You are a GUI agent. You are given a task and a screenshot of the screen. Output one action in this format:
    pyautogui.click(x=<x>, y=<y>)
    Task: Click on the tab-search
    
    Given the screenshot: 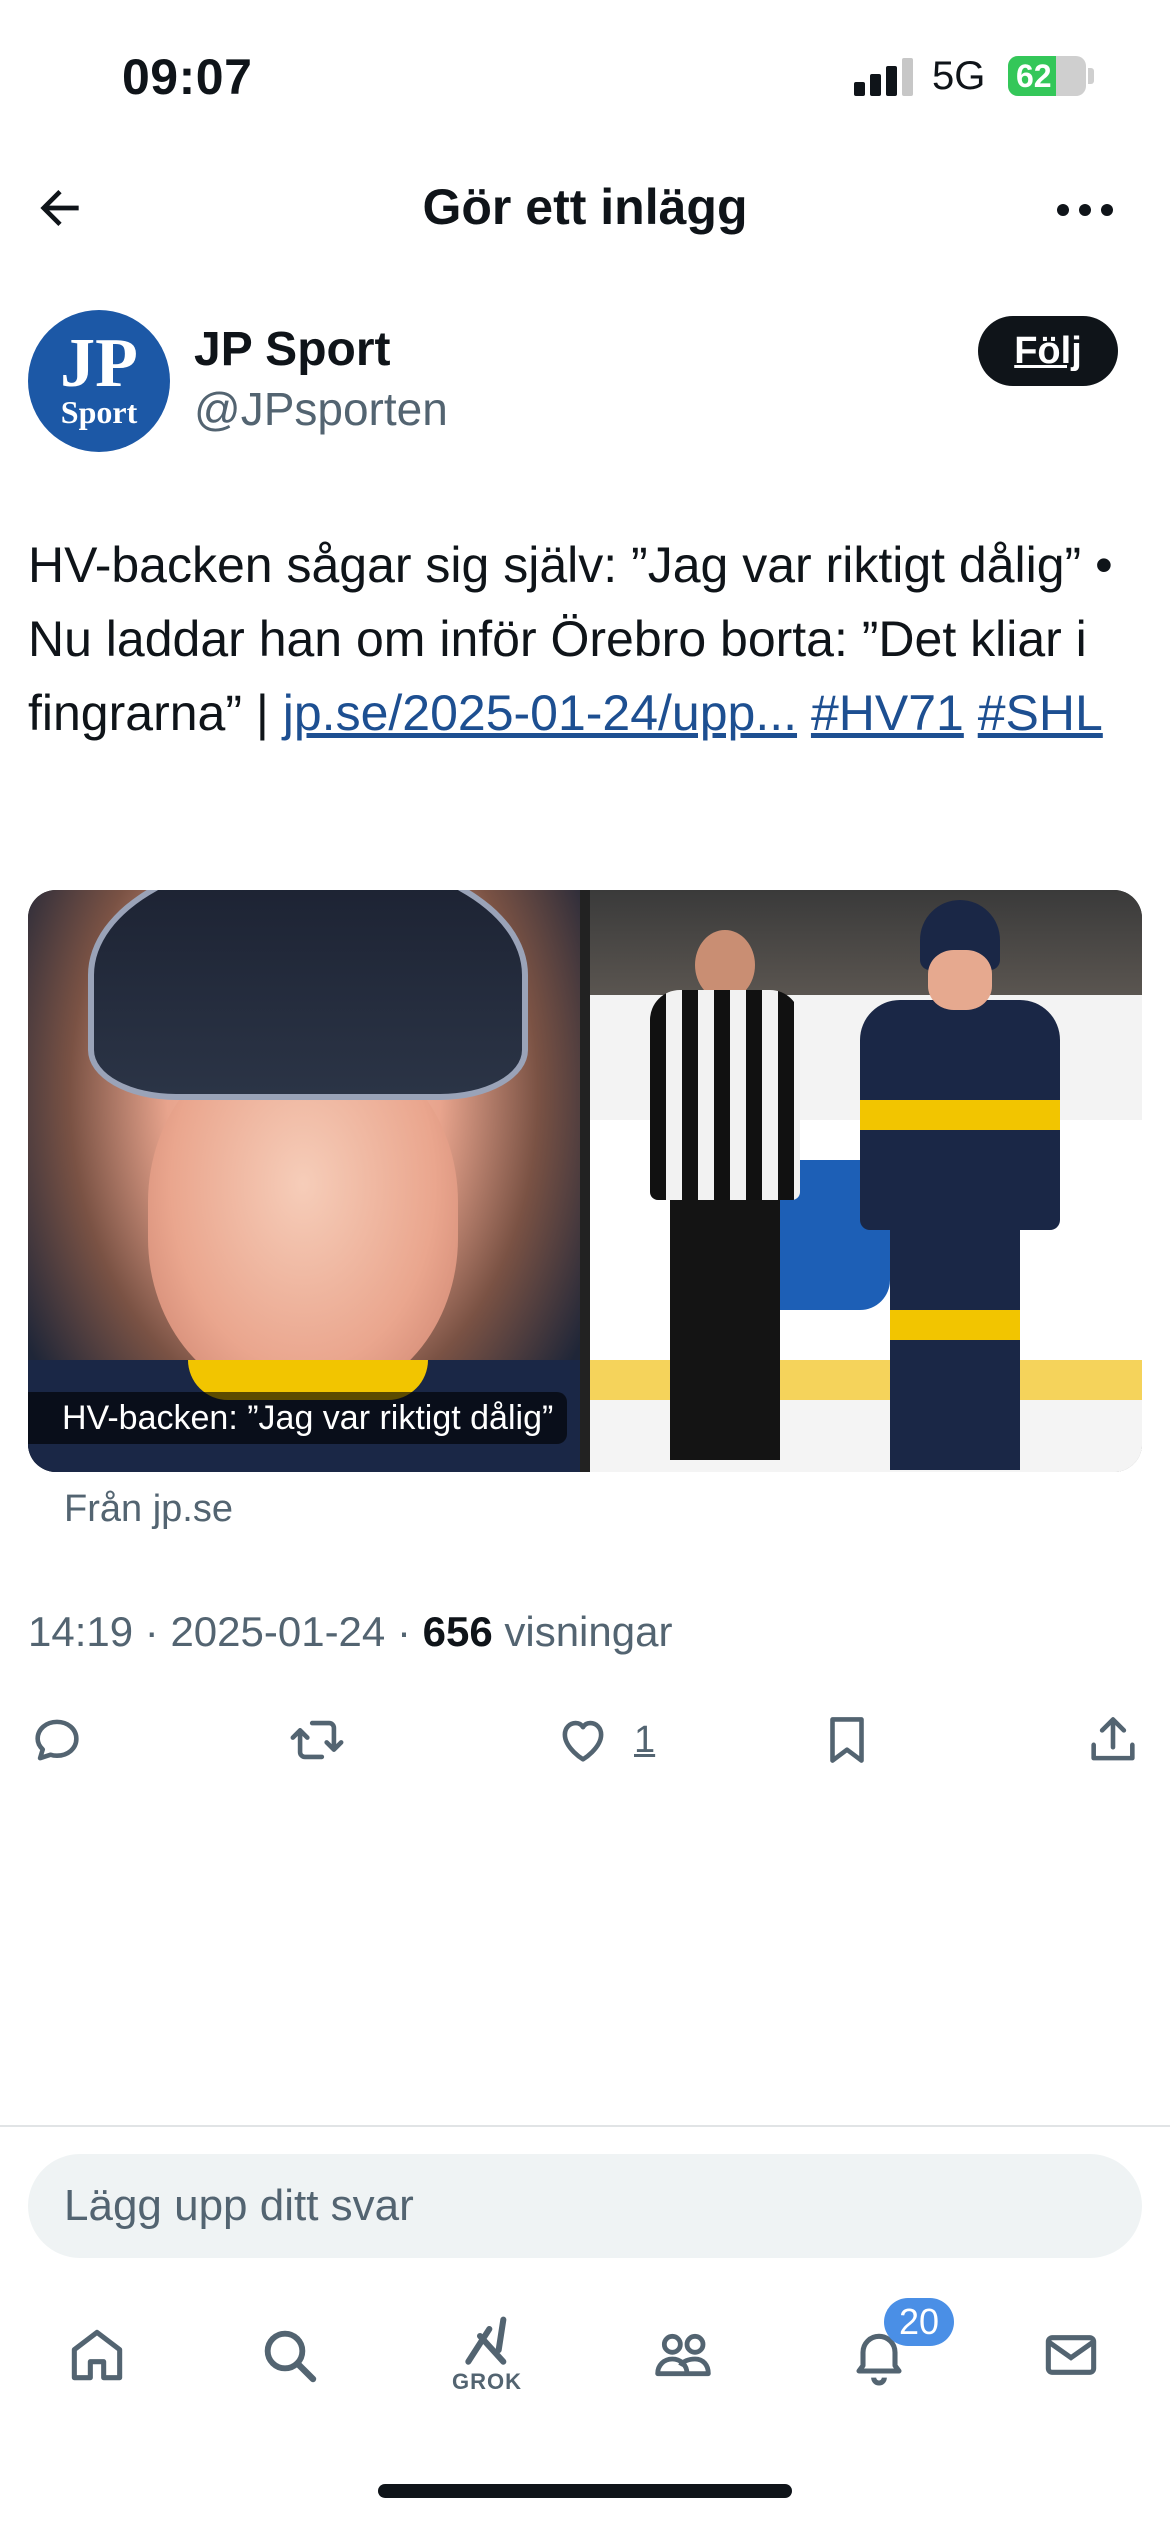 What is the action you would take?
    pyautogui.click(x=289, y=2355)
    